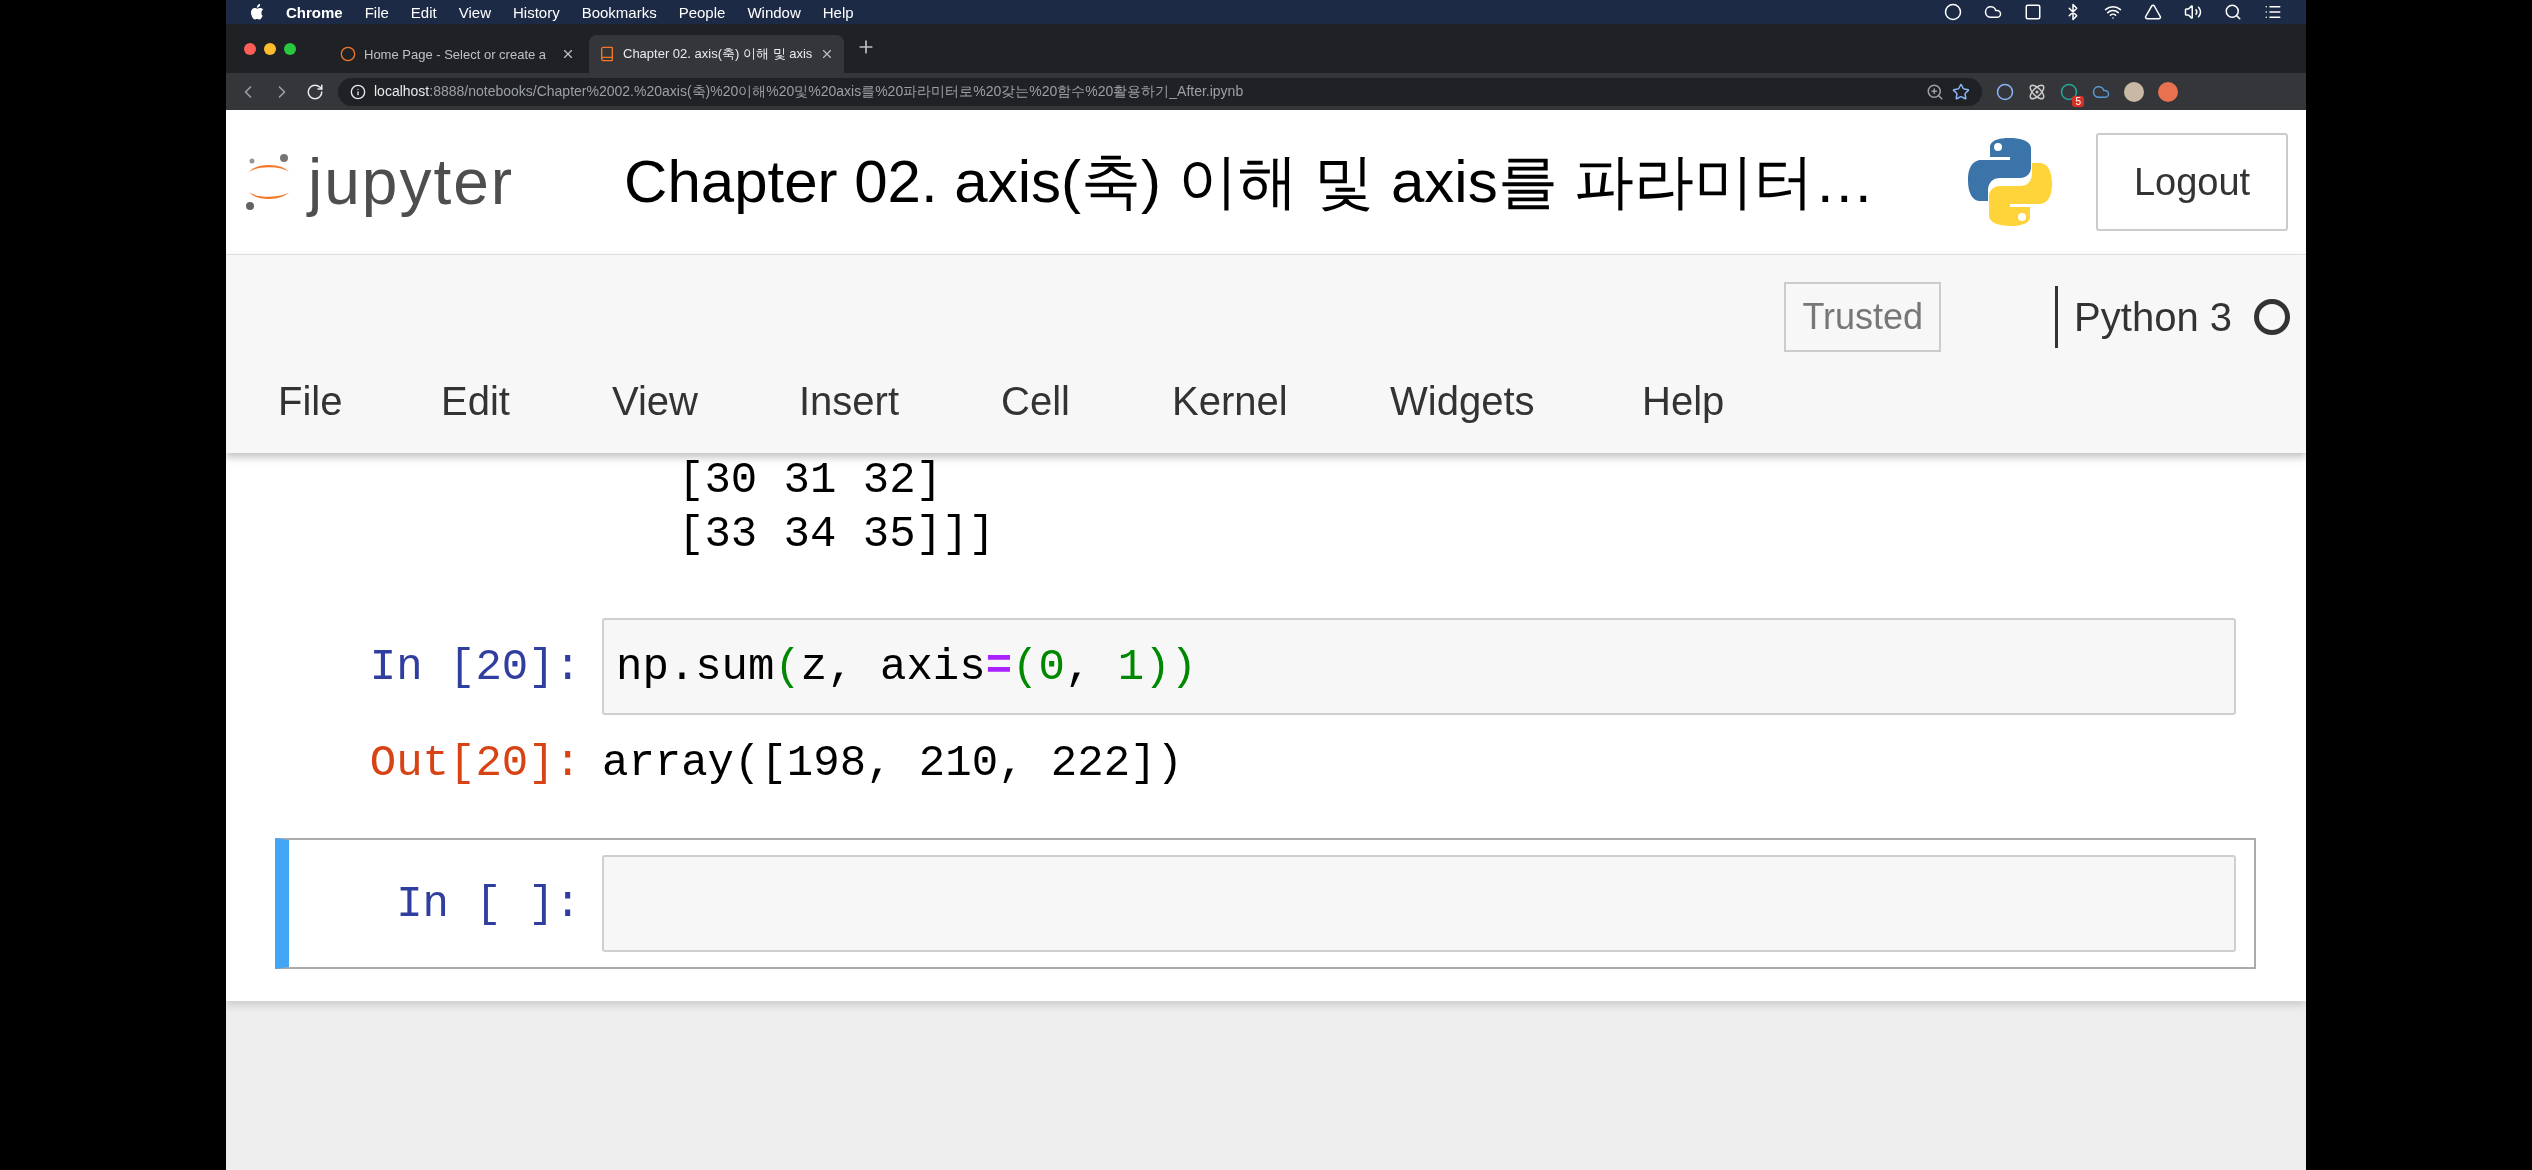 The height and width of the screenshot is (1170, 2532). I want to click on zoom-window-button, so click(290, 48).